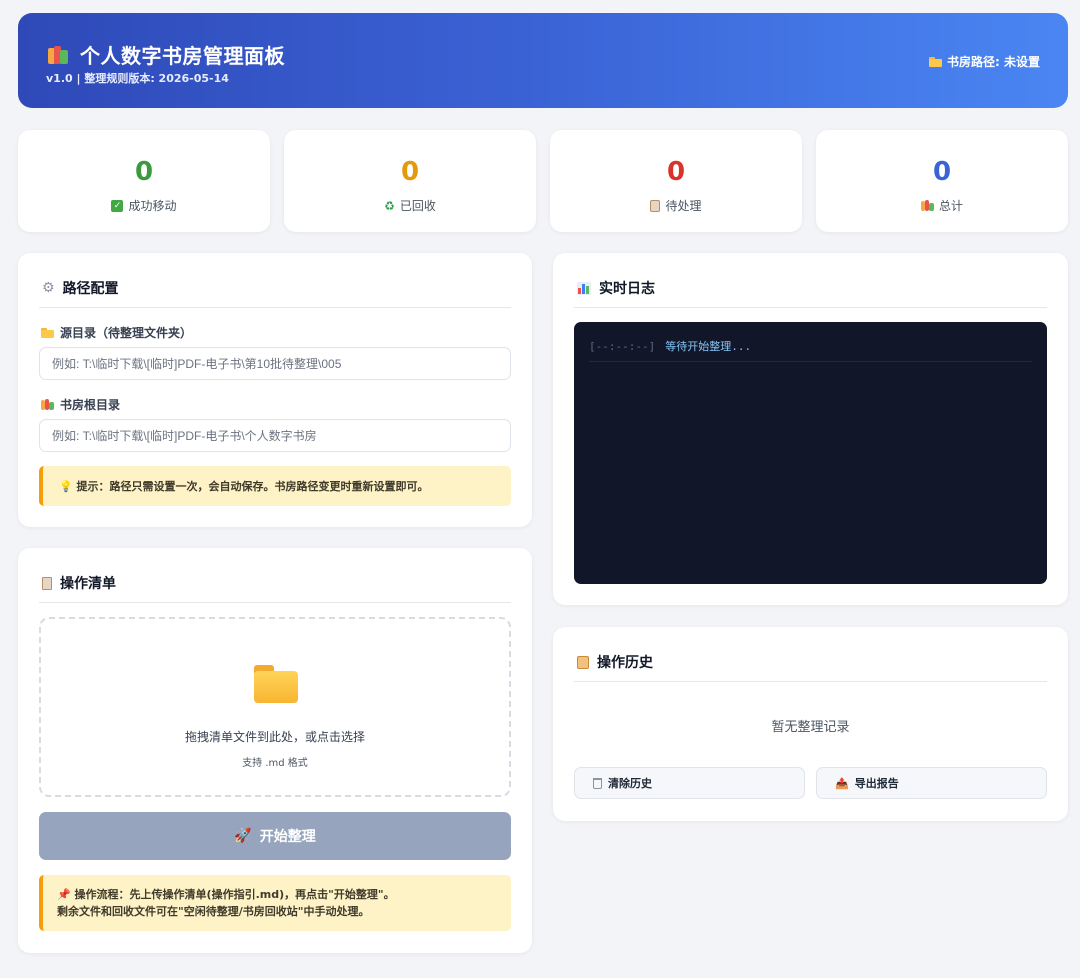 This screenshot has width=1080, height=978. What do you see at coordinates (137, 78) in the screenshot?
I see `version-subtitle: v1.0 | 整理规则版本: 2026-05-14` at bounding box center [137, 78].